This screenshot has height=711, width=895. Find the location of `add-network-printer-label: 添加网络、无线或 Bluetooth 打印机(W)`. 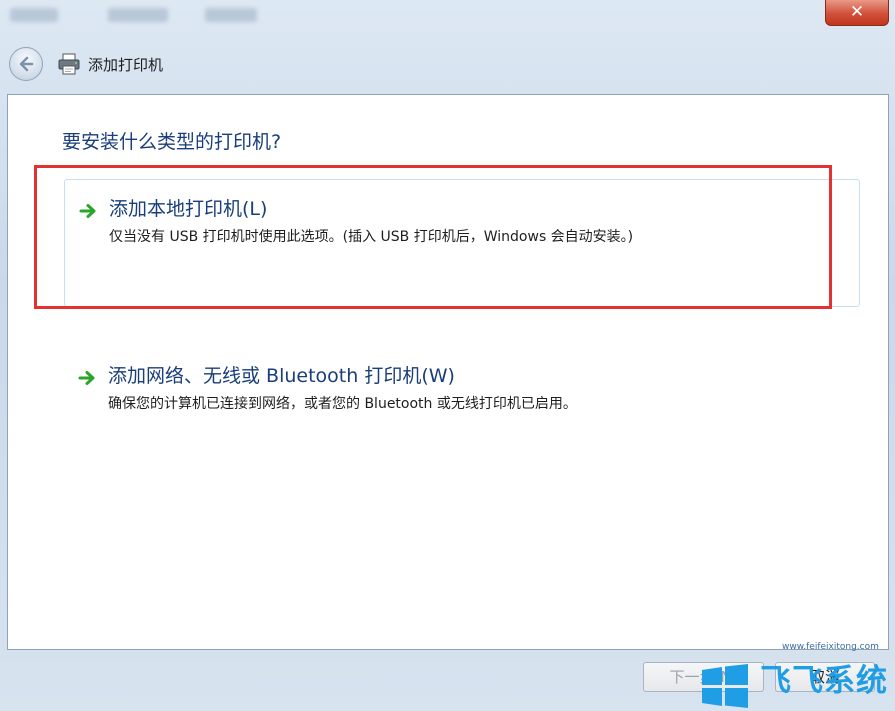

add-network-printer-label: 添加网络、无线或 Bluetooth 打印机(W) is located at coordinates (281, 376).